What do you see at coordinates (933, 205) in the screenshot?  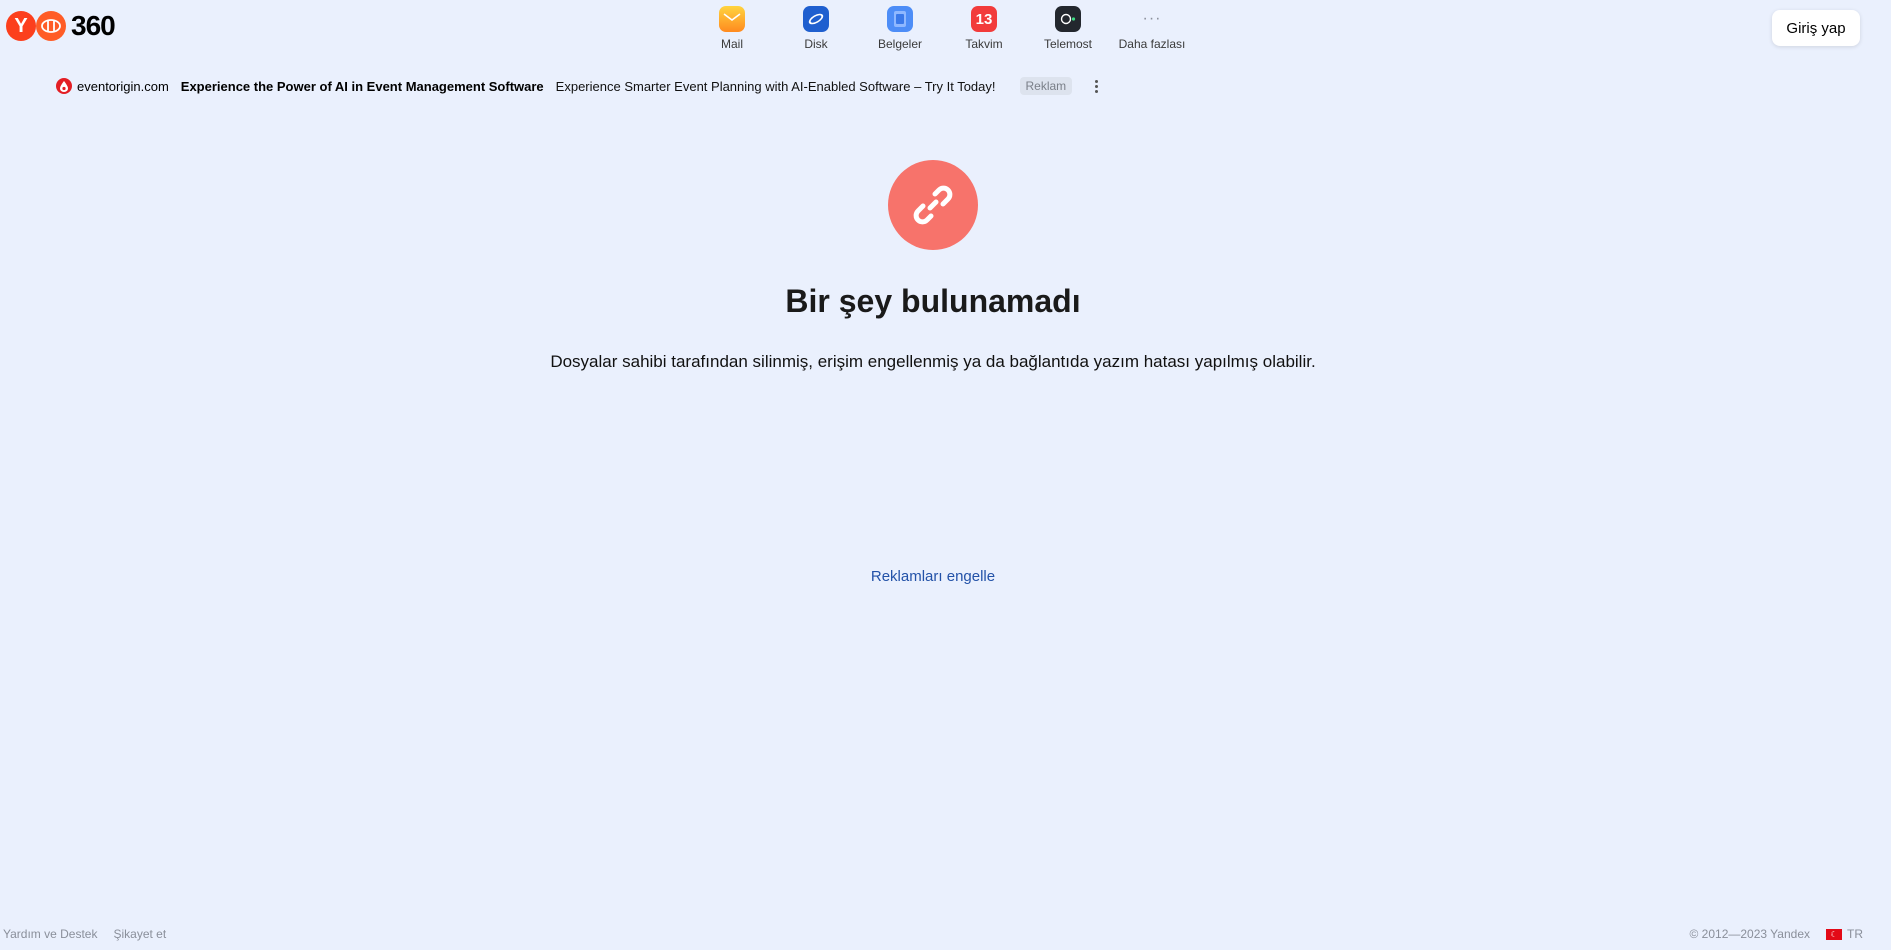 I see `broken-link-icon` at bounding box center [933, 205].